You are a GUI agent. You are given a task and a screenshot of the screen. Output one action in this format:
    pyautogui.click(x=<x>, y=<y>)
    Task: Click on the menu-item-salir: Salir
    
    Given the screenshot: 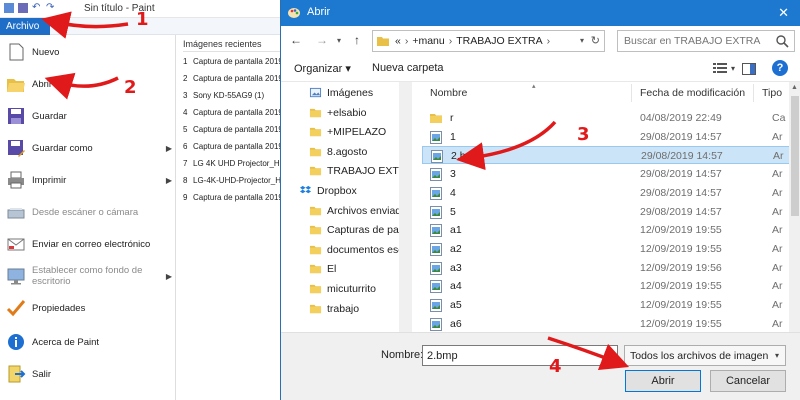 What is the action you would take?
    pyautogui.click(x=88, y=374)
    